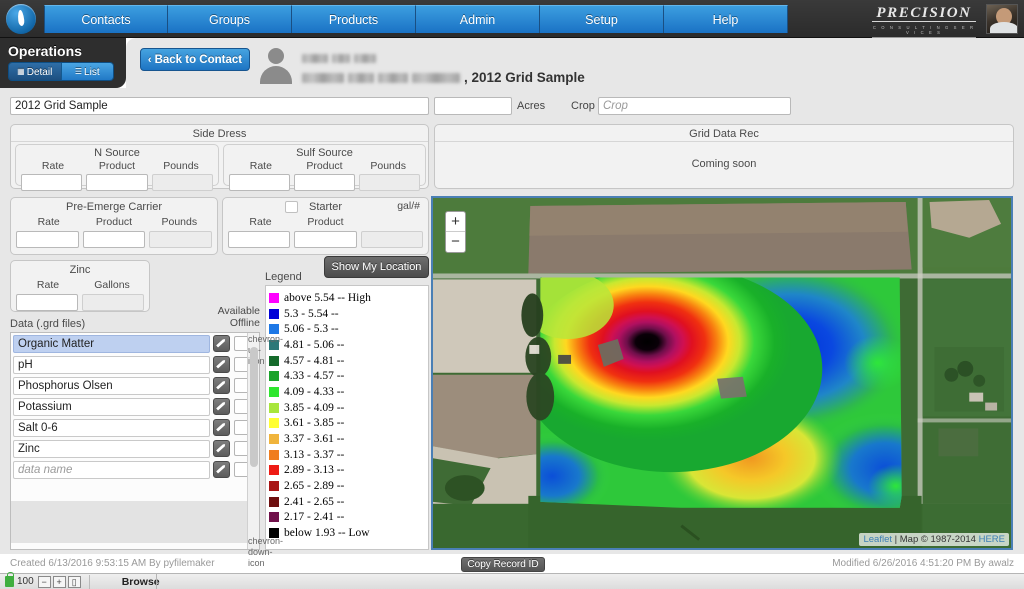 The image size is (1024, 589). What do you see at coordinates (86, 71) in the screenshot?
I see `tab-list: ☰ List` at bounding box center [86, 71].